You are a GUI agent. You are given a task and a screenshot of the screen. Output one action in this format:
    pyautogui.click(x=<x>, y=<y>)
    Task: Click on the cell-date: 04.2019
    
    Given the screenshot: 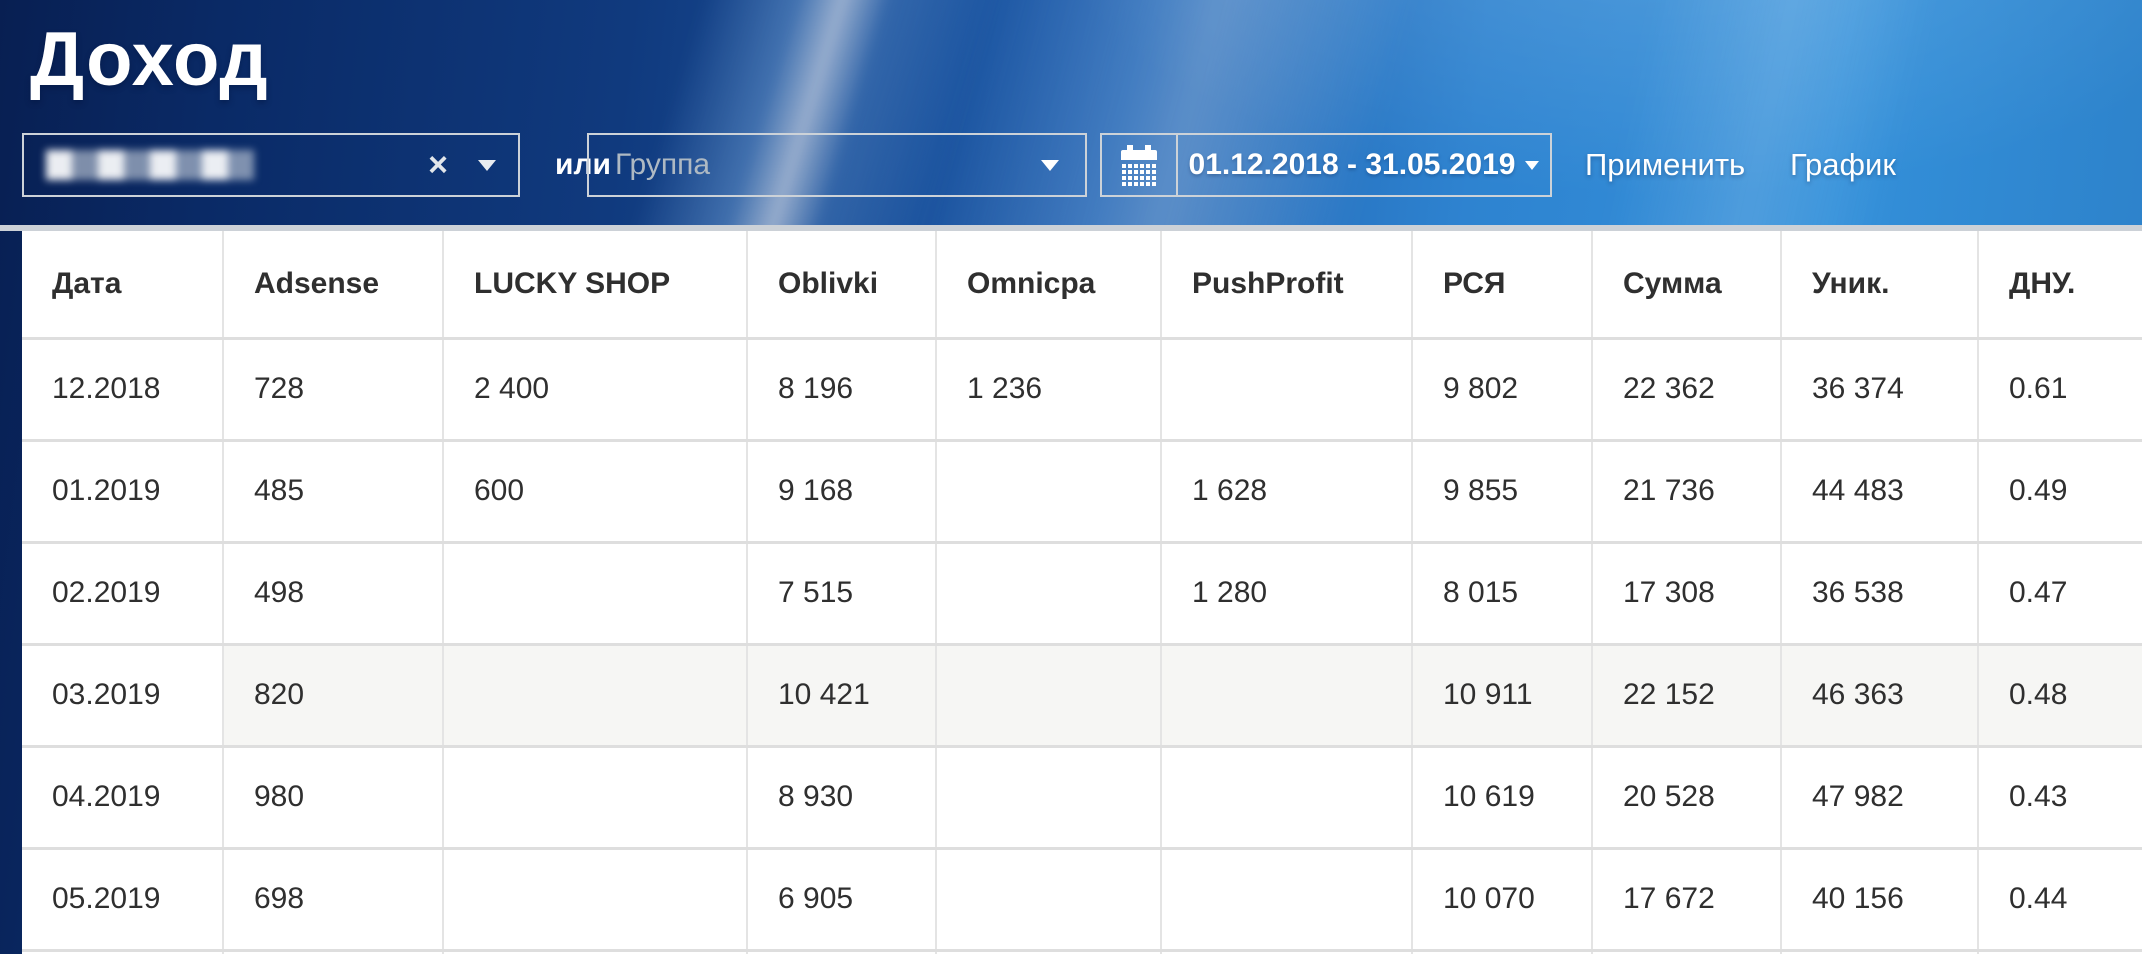 What is the action you would take?
    pyautogui.click(x=123, y=798)
    